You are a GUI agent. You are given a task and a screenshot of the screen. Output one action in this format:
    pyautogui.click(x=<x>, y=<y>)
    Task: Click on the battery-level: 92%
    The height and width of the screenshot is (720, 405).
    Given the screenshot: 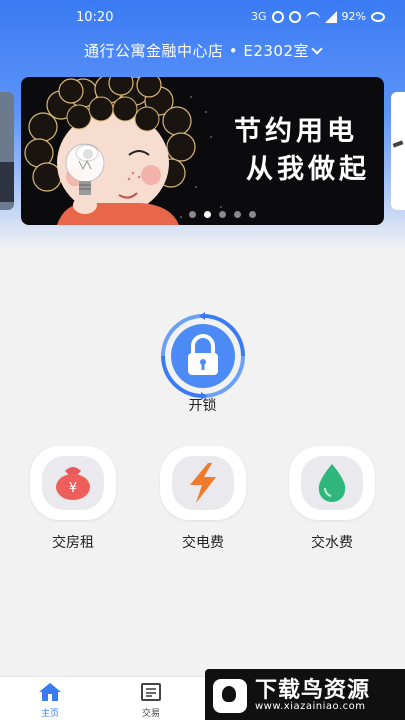 What is the action you would take?
    pyautogui.click(x=353, y=16)
    